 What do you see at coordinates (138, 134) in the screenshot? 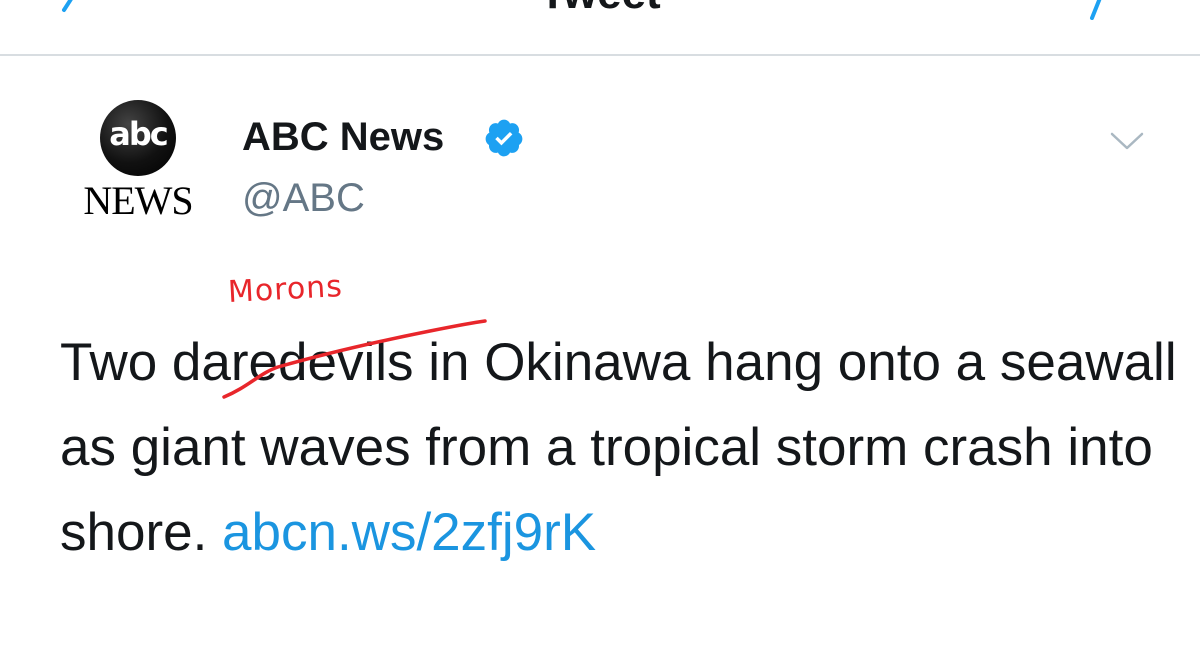
I see `abc-logo-text: abc` at bounding box center [138, 134].